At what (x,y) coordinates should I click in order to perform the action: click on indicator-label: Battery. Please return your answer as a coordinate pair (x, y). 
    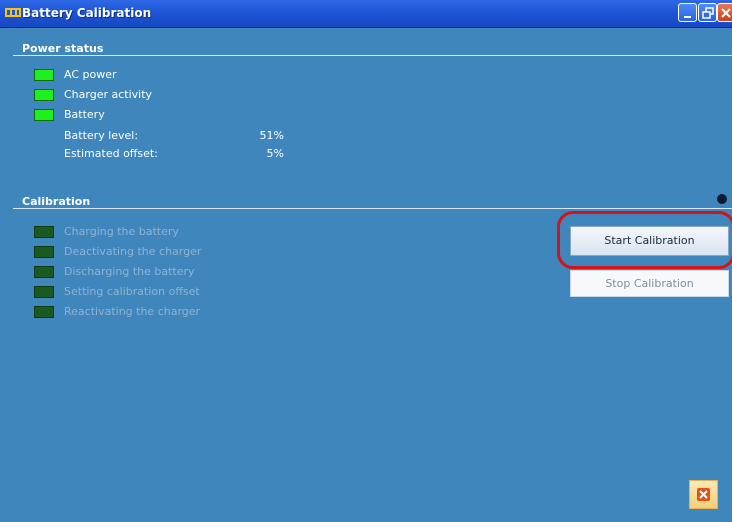
    Looking at the image, I should click on (84, 114).